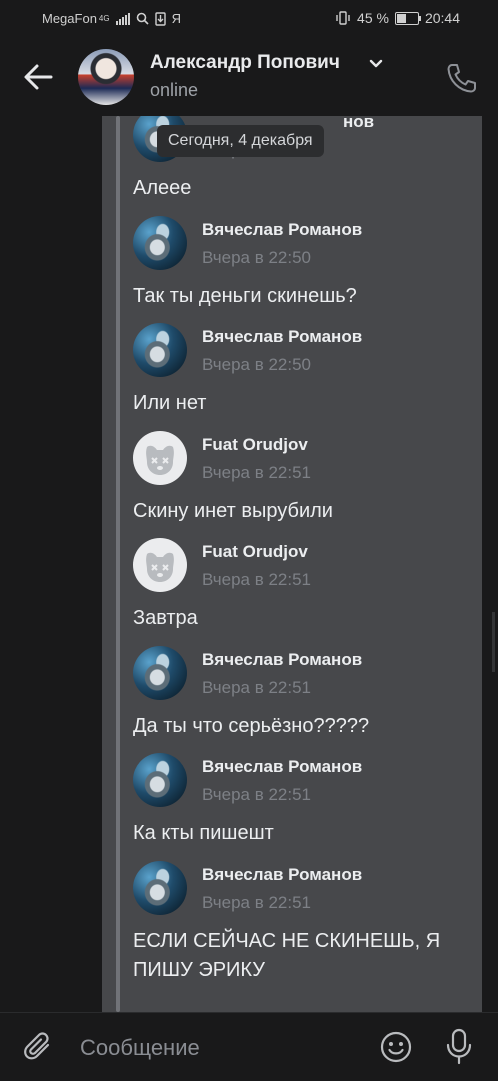 The image size is (498, 1081). Describe the element at coordinates (493, 642) in the screenshot. I see `scrollbar` at that location.